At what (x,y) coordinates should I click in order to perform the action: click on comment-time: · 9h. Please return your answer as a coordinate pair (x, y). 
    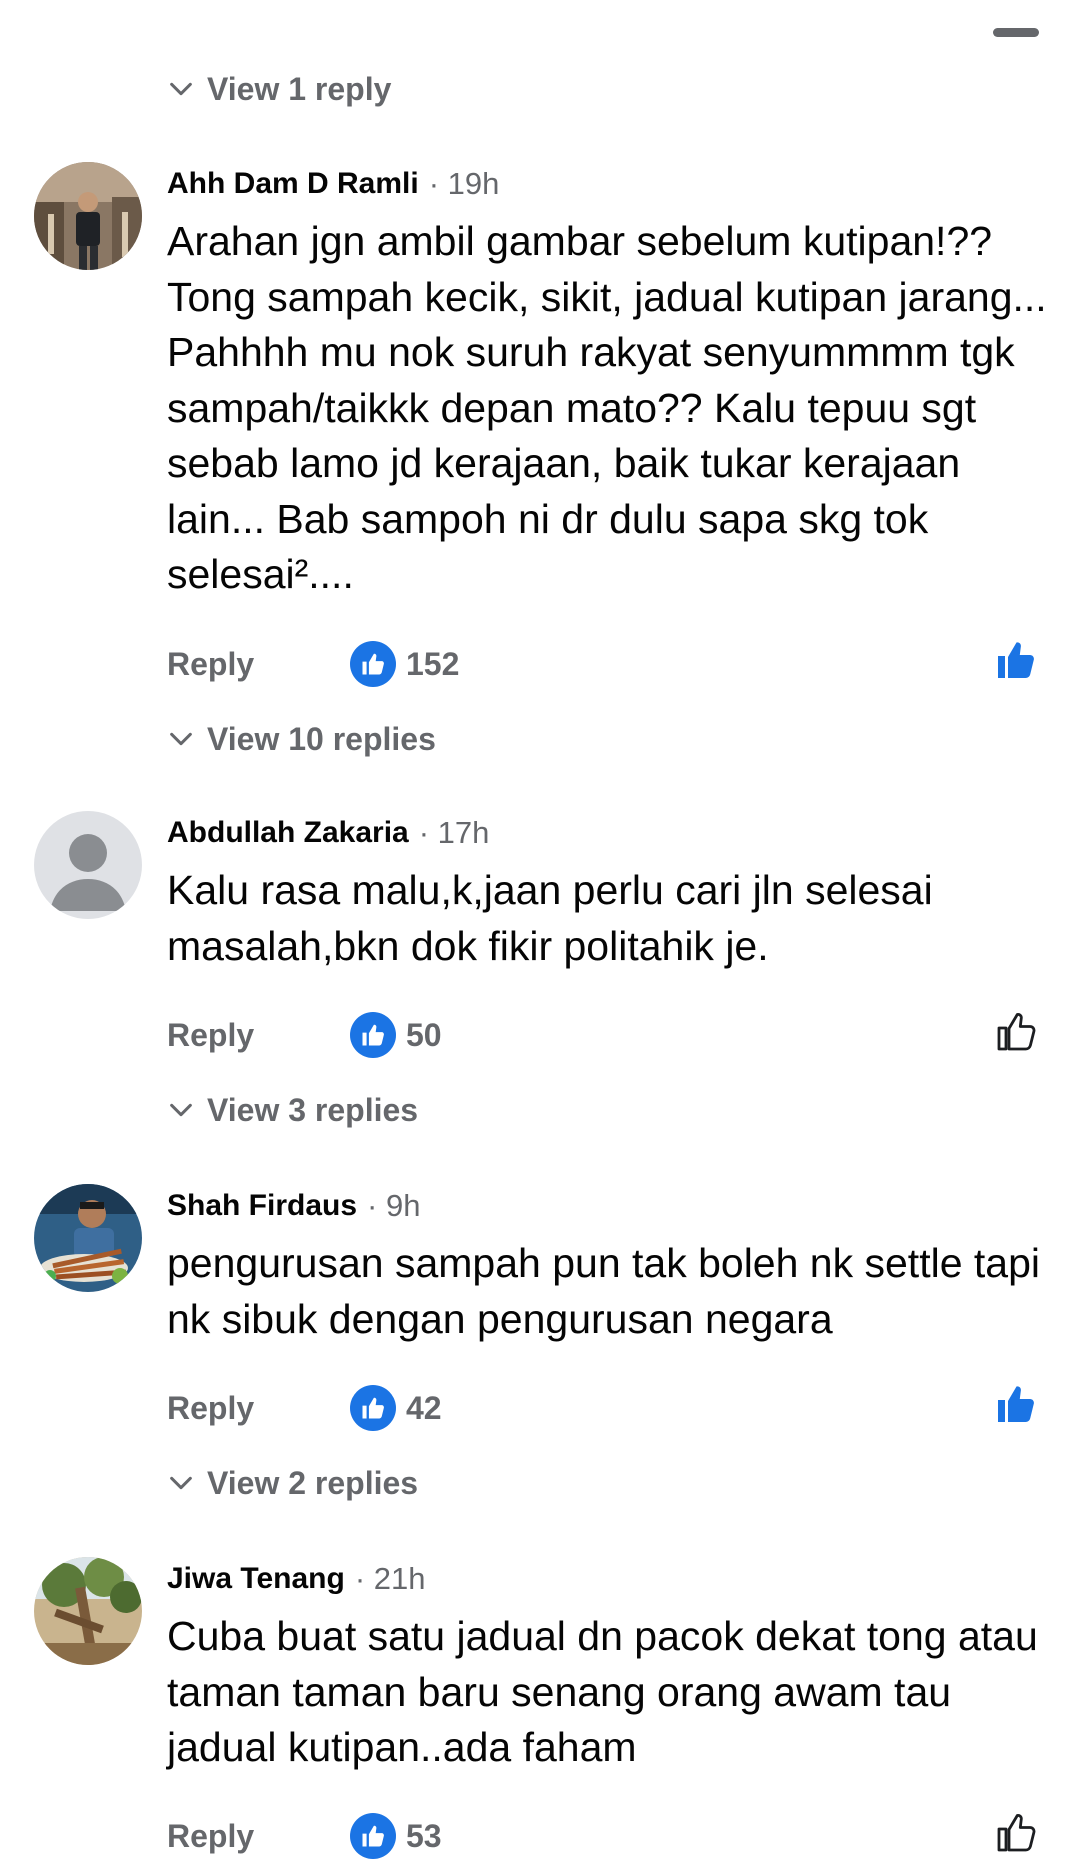
    Looking at the image, I should click on (394, 1205).